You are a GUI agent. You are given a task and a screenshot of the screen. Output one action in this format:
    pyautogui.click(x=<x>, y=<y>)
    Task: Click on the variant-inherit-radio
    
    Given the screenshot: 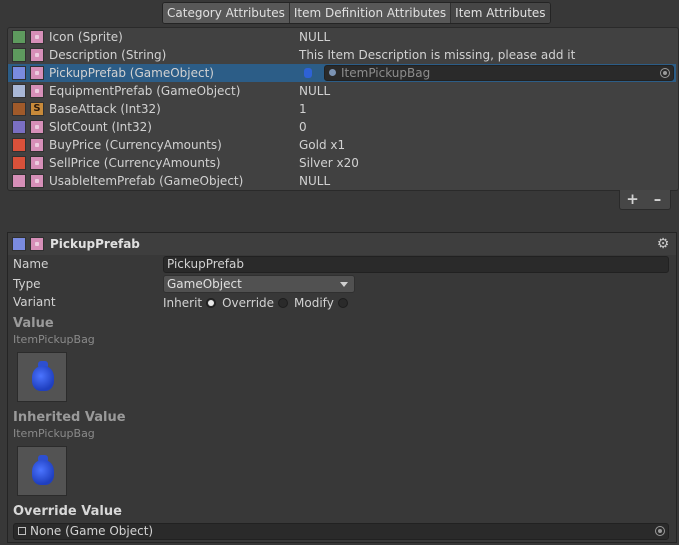 What is the action you would take?
    pyautogui.click(x=211, y=303)
    